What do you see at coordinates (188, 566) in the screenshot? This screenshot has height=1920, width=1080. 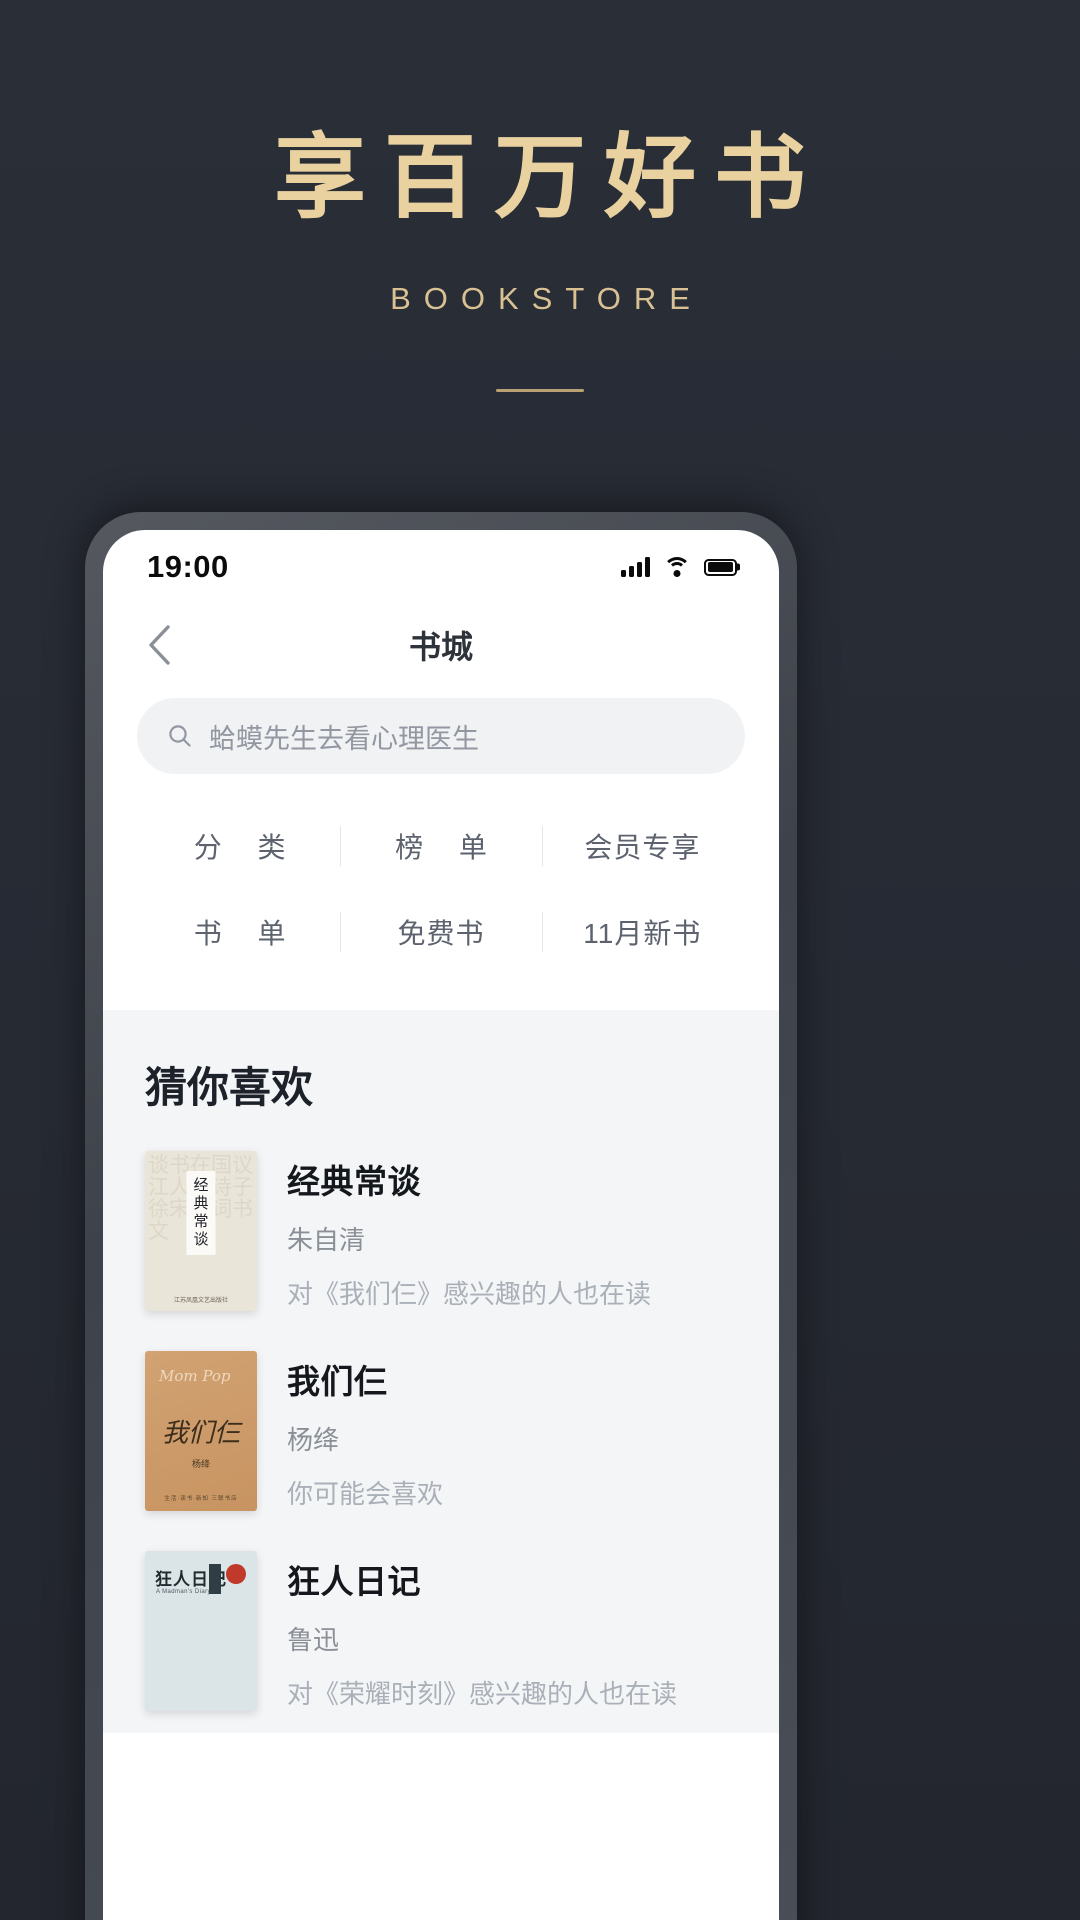 I see `status-time: 19:00` at bounding box center [188, 566].